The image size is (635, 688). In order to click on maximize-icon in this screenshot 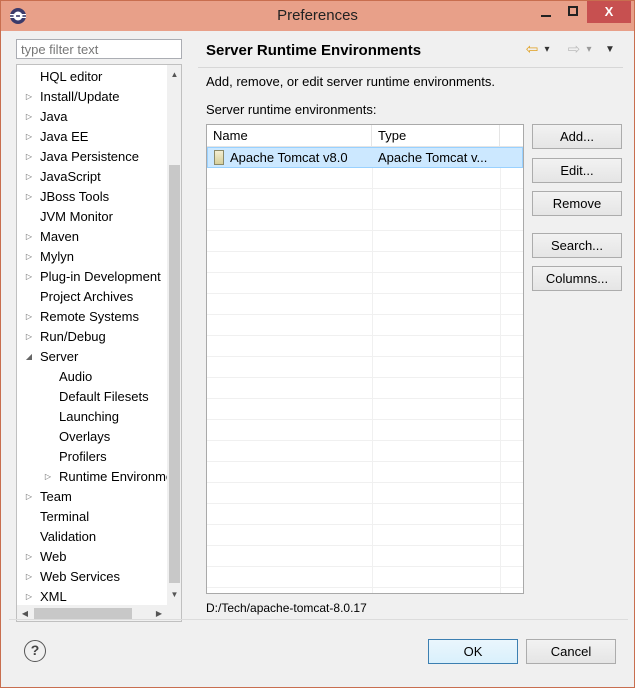, I will do `click(573, 11)`.